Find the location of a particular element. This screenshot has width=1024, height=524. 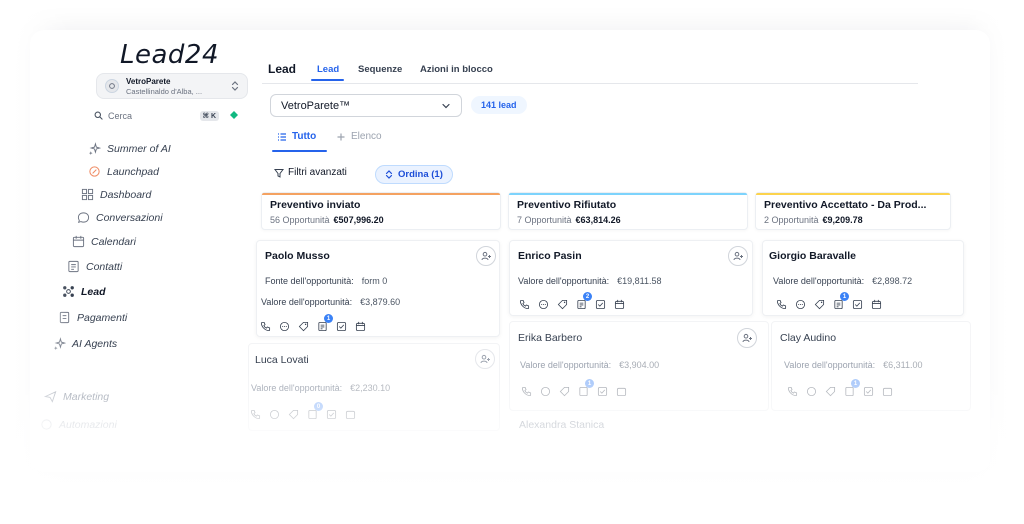

sidebar-item-conversazioni: Conversazioni is located at coordinates (120, 217).